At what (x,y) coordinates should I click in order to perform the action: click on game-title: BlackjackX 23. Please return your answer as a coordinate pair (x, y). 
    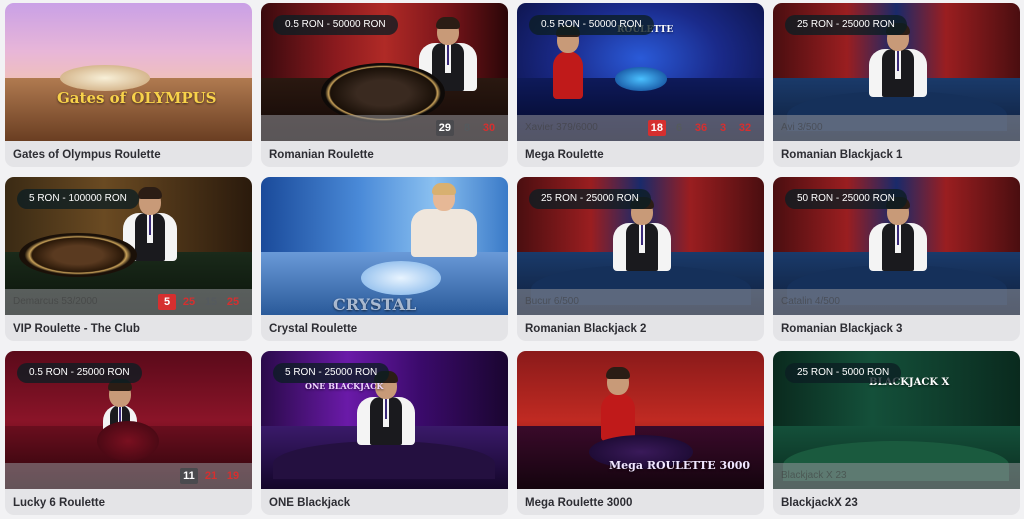
    Looking at the image, I should click on (819, 503).